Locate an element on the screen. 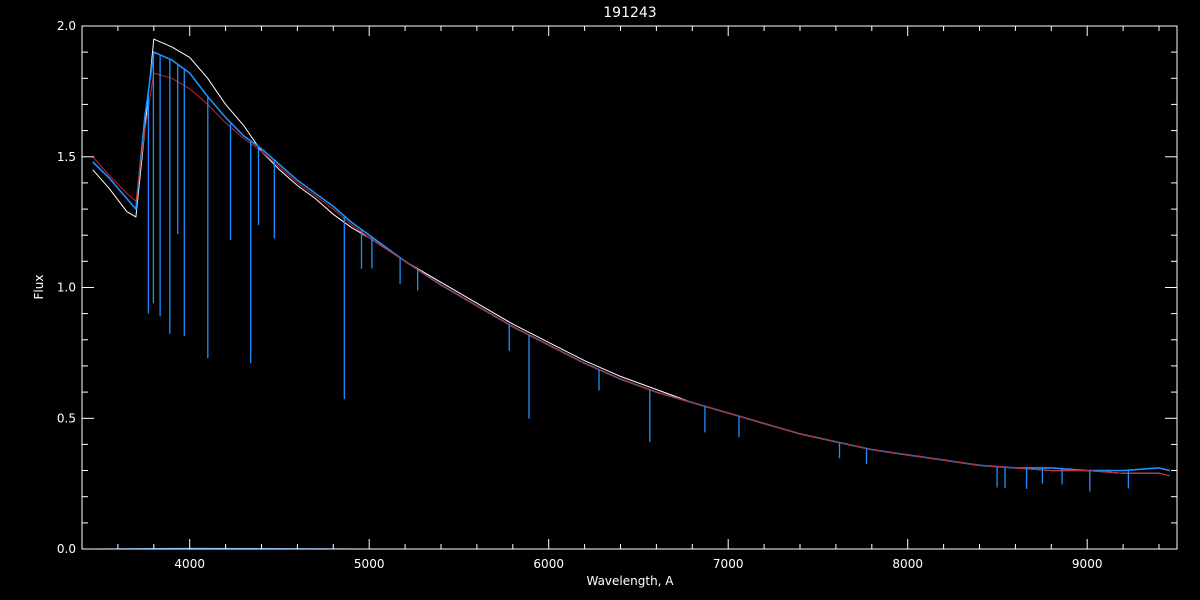 This screenshot has height=600, width=1200. y-tick-label: 2.0 is located at coordinates (66, 26).